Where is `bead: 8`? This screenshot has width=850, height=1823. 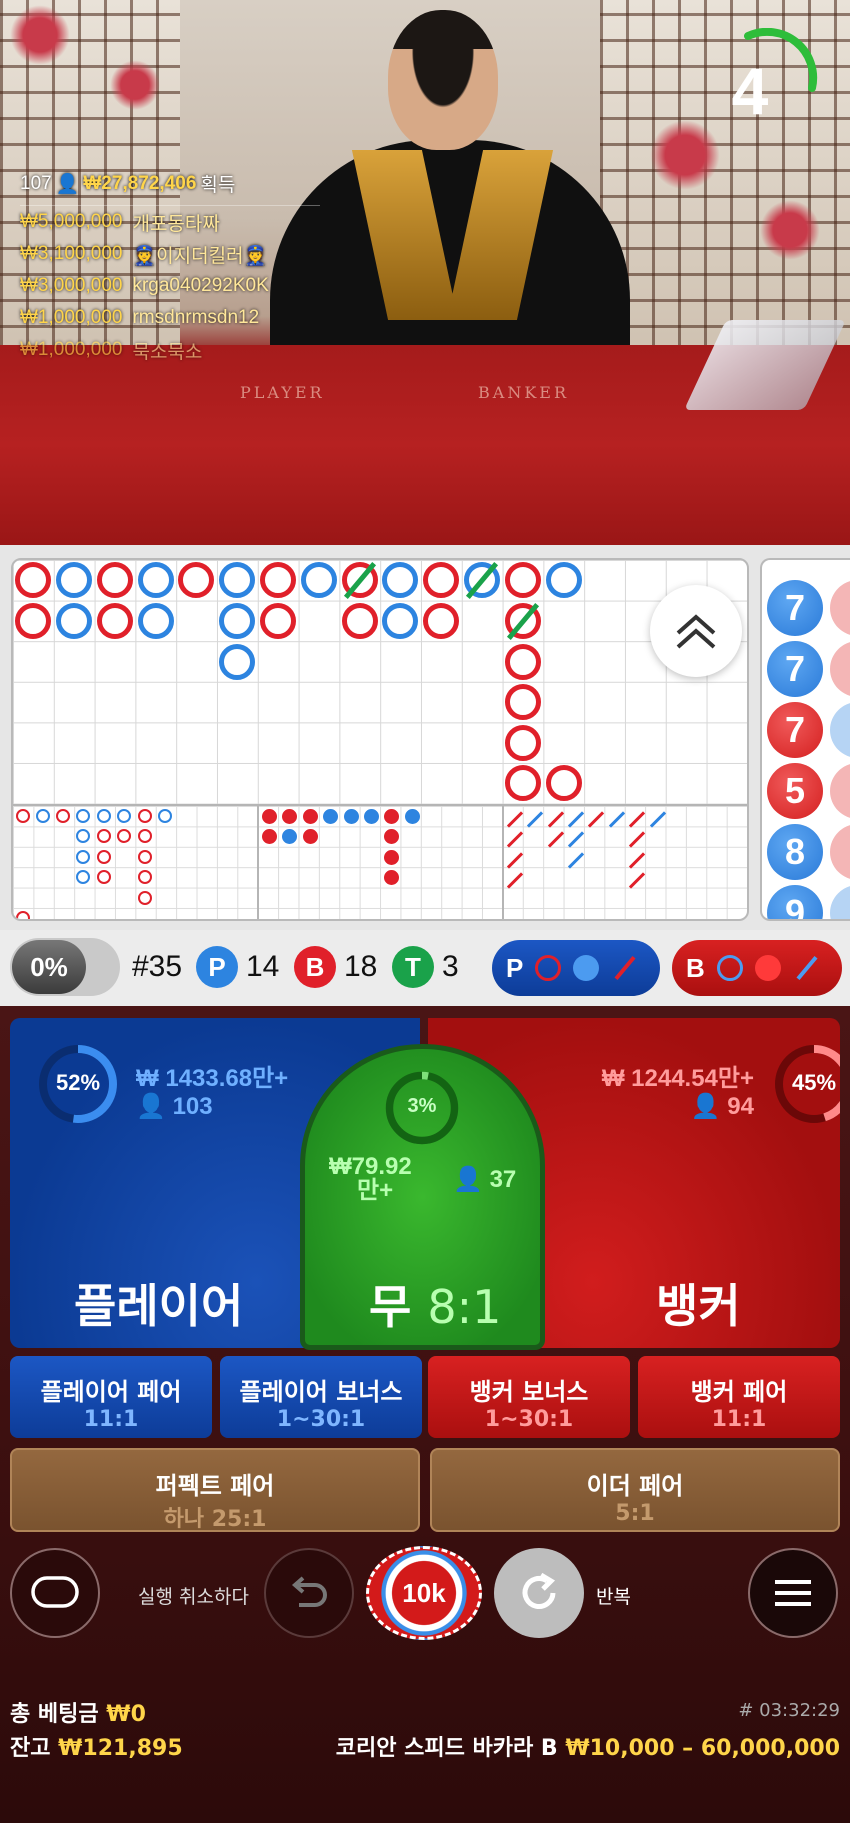 bead: 8 is located at coordinates (795, 852).